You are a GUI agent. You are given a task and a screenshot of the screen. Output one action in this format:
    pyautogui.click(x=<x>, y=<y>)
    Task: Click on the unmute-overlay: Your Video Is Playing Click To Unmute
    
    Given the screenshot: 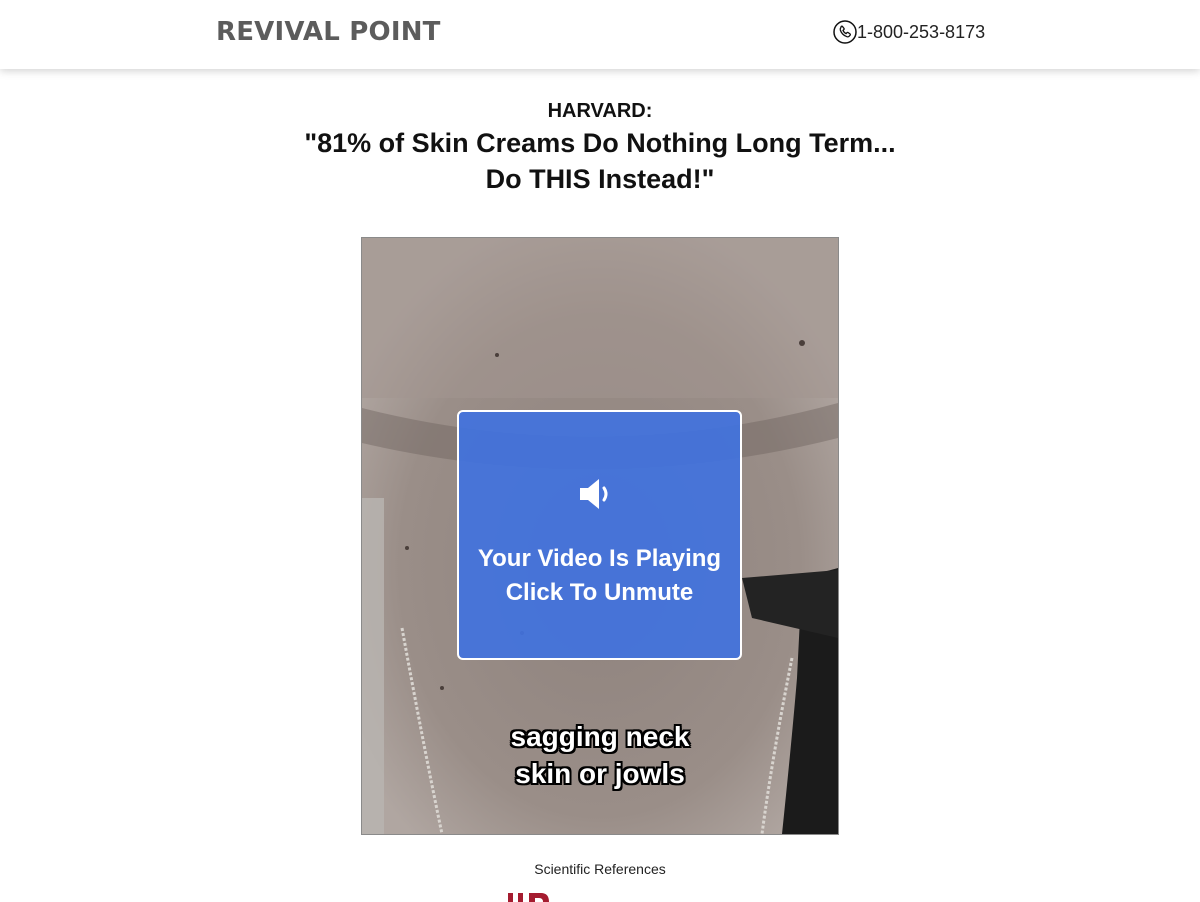 What is the action you would take?
    pyautogui.click(x=599, y=535)
    